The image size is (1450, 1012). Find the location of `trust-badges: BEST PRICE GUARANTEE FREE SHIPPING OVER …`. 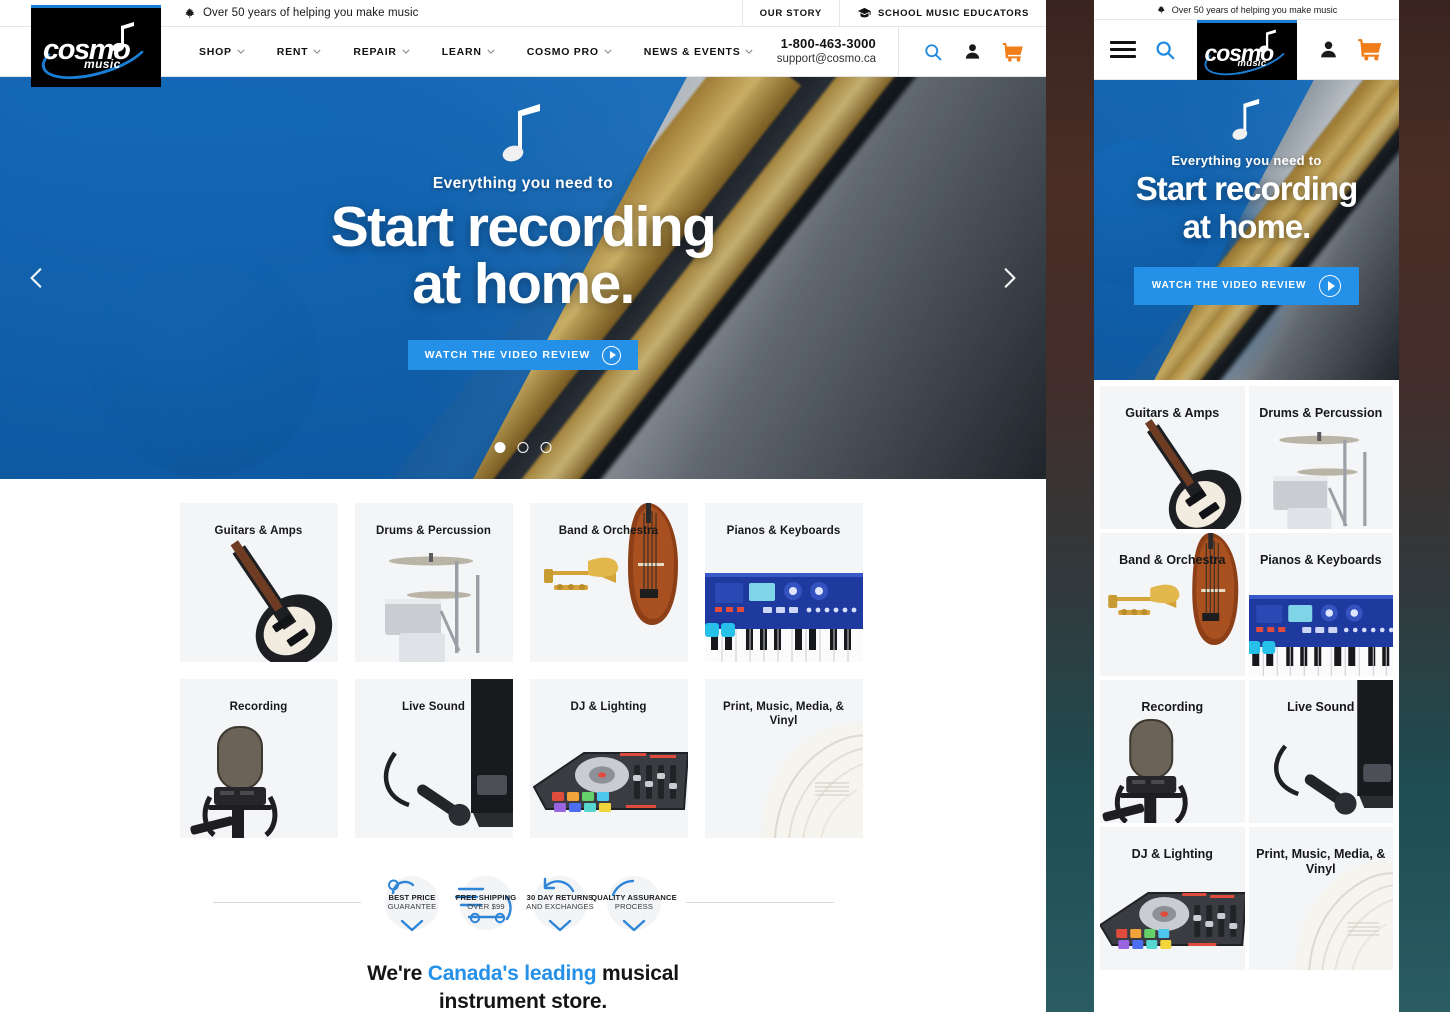

trust-badges: BEST PRICE GUARANTEE FREE SHIPPING OVER … is located at coordinates (523, 902).